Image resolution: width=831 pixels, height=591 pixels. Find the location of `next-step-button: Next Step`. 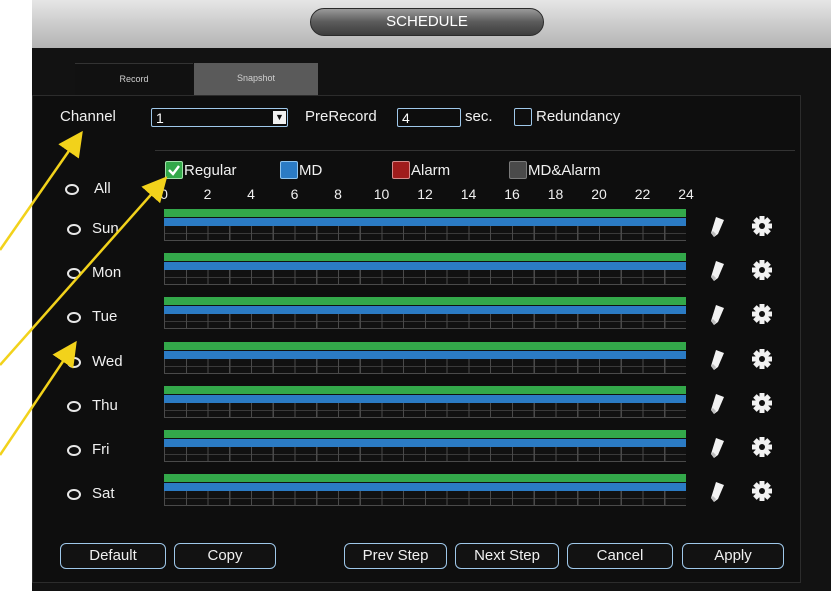

next-step-button: Next Step is located at coordinates (507, 556).